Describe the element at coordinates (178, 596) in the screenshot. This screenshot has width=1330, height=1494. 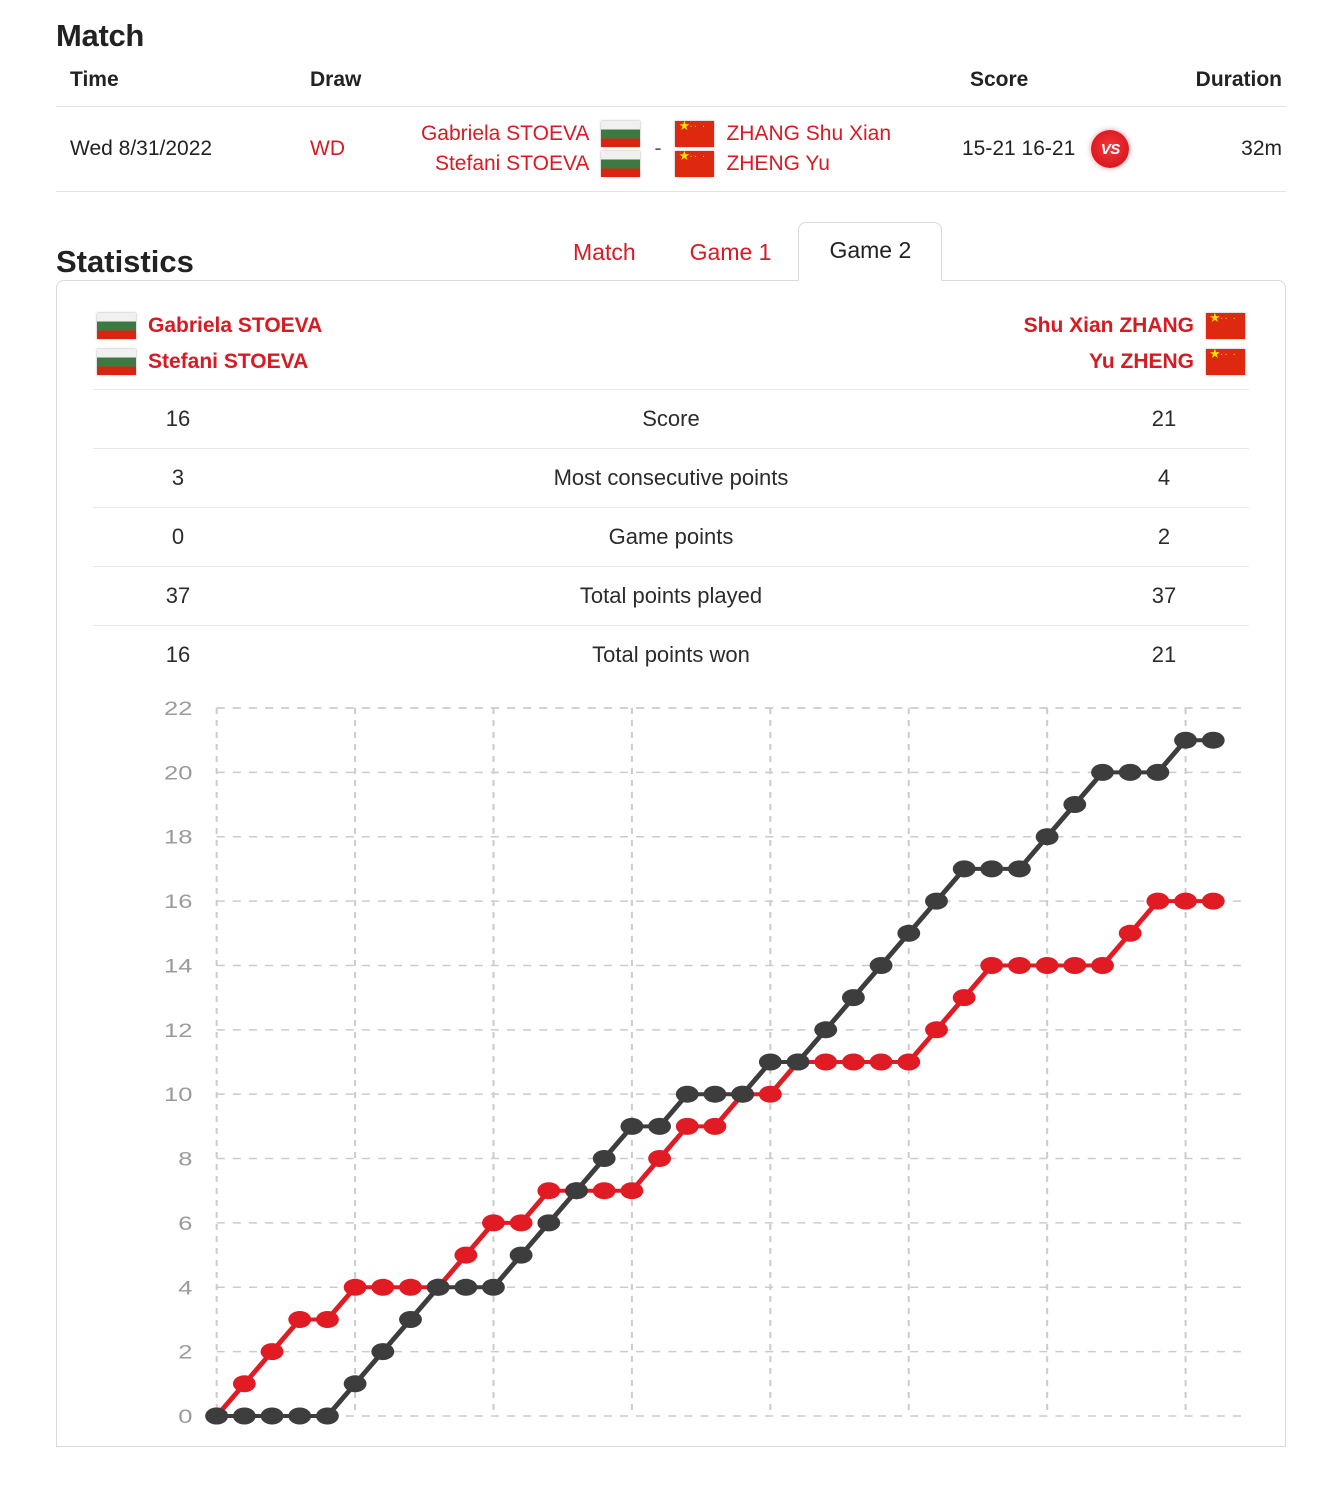
I see `stat-value-left: 37` at that location.